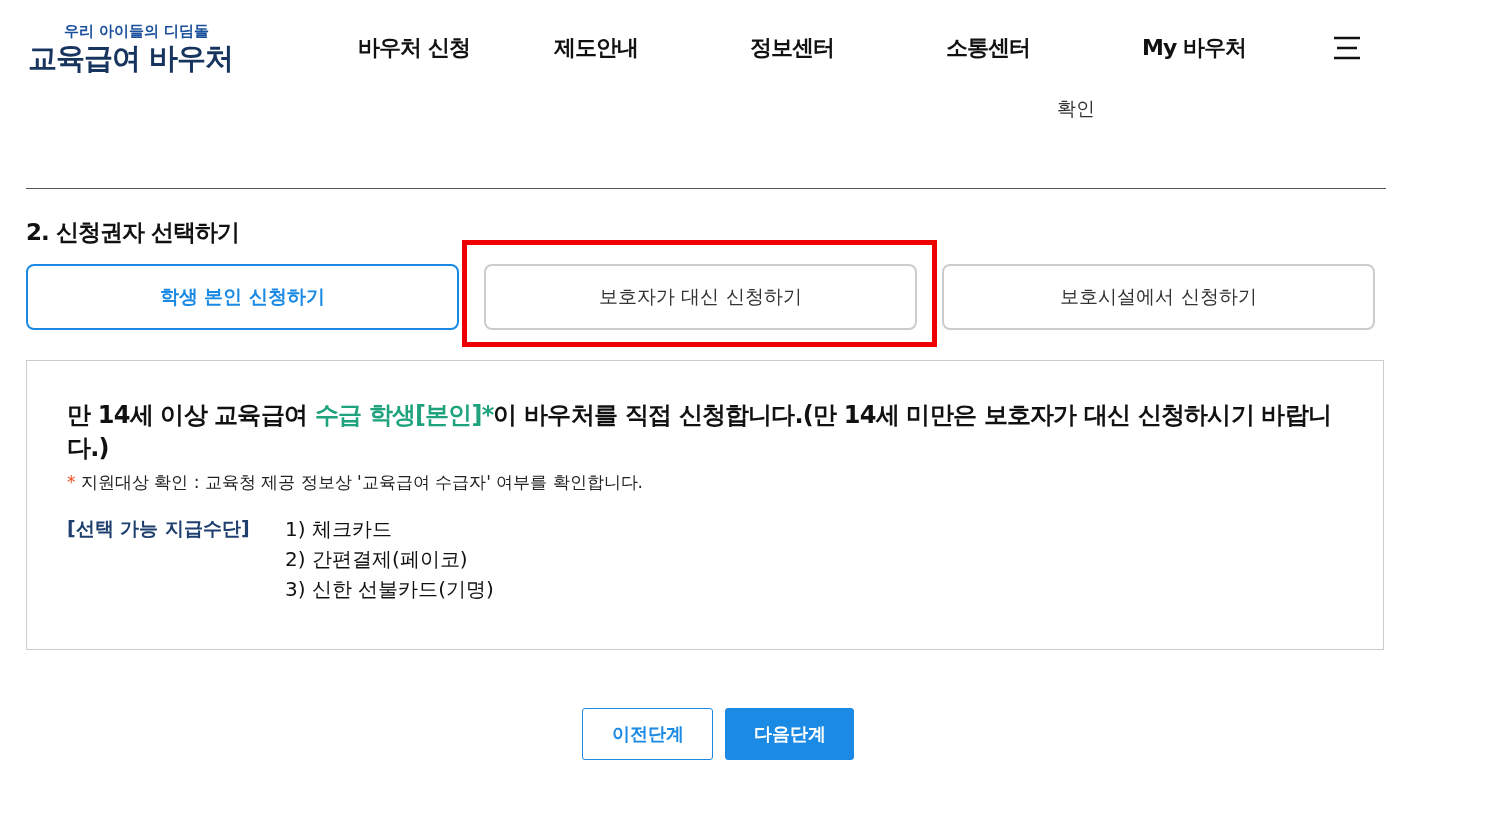 The width and height of the screenshot is (1505, 828). What do you see at coordinates (137, 31) in the screenshot?
I see `logo-tagline: 우리 아이들의 디딤돌` at bounding box center [137, 31].